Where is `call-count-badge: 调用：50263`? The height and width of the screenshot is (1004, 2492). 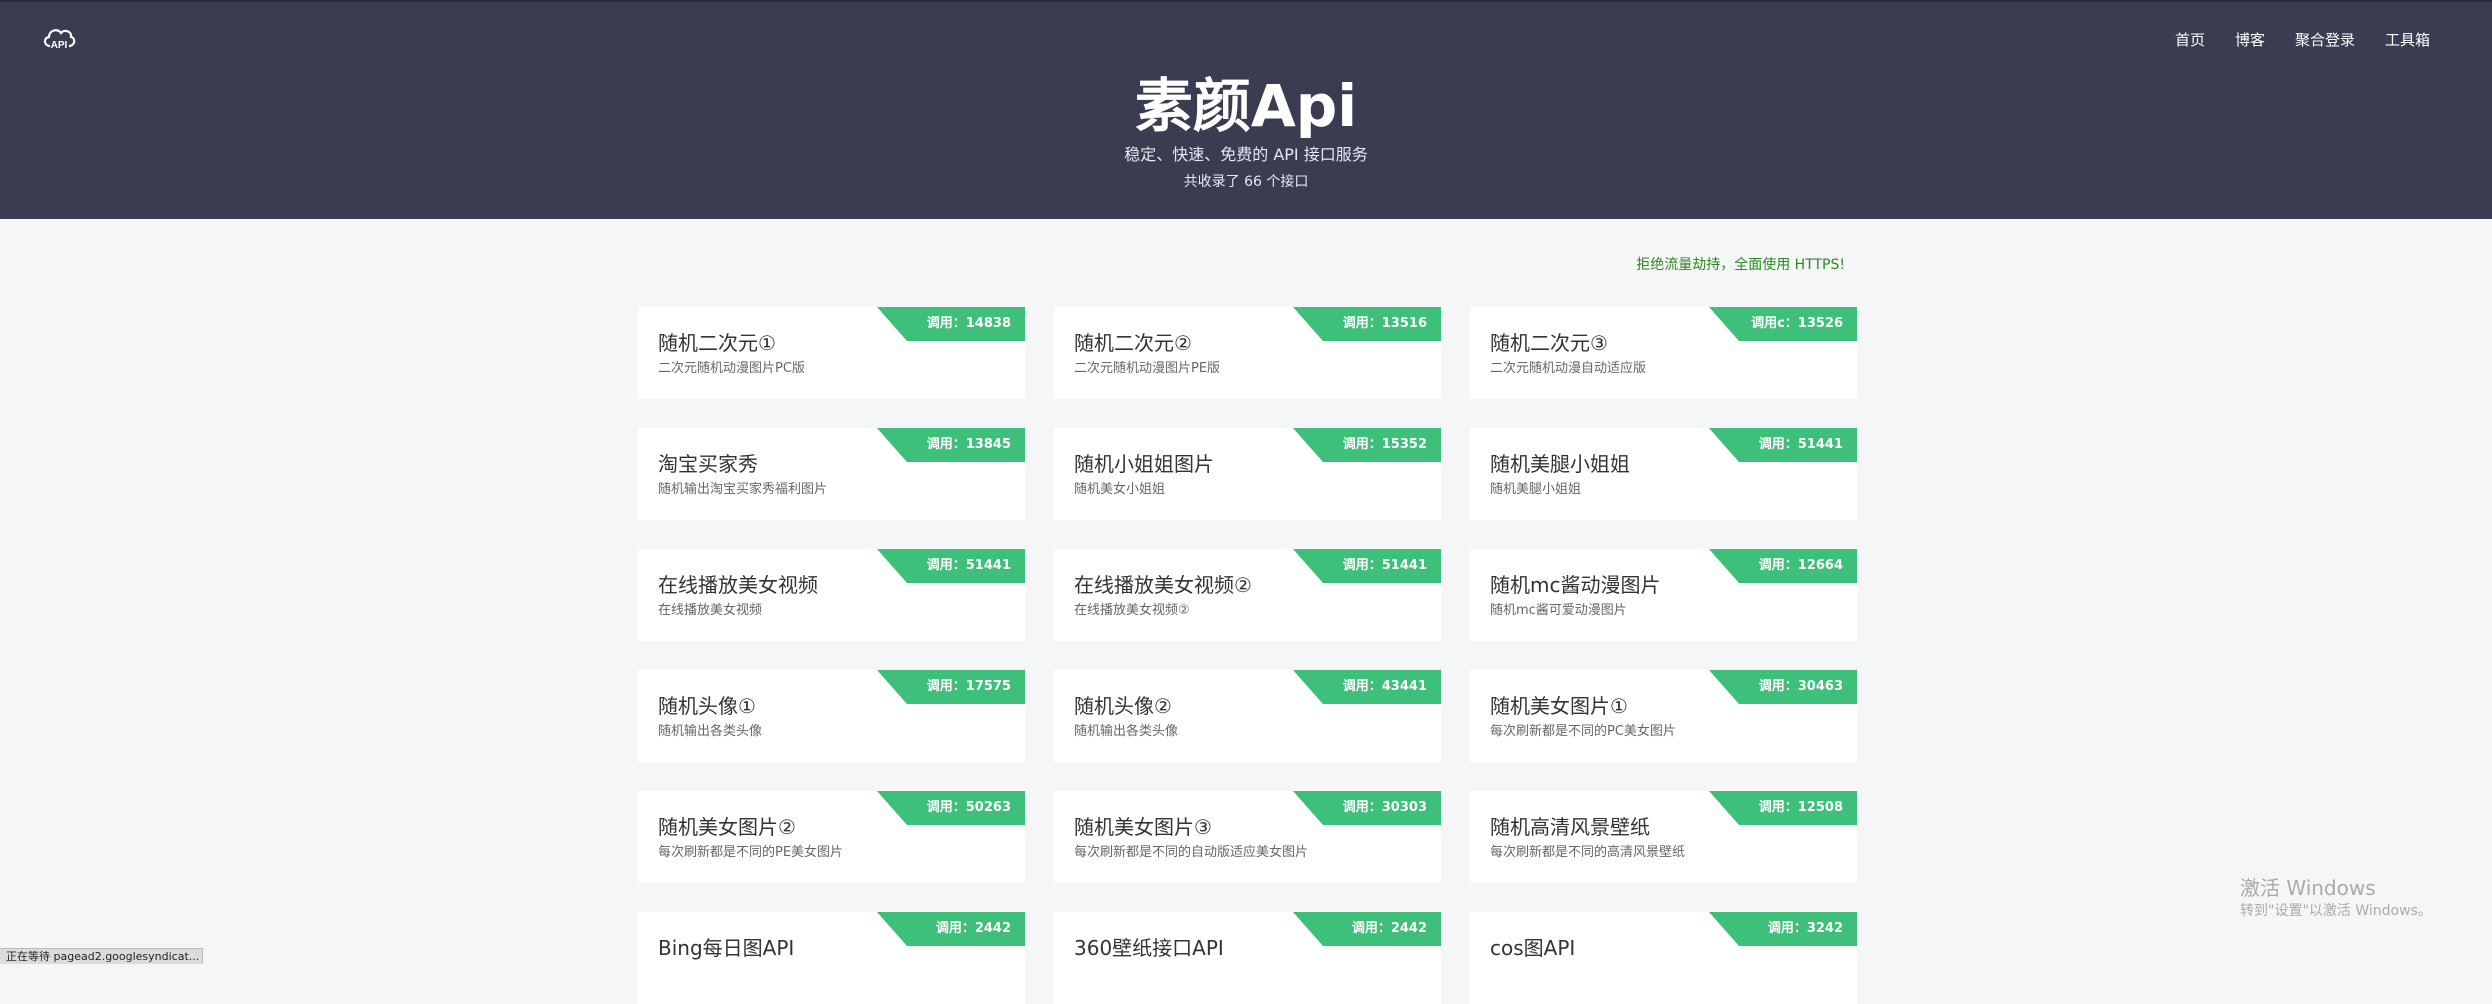 call-count-badge: 调用：50263 is located at coordinates (951, 808).